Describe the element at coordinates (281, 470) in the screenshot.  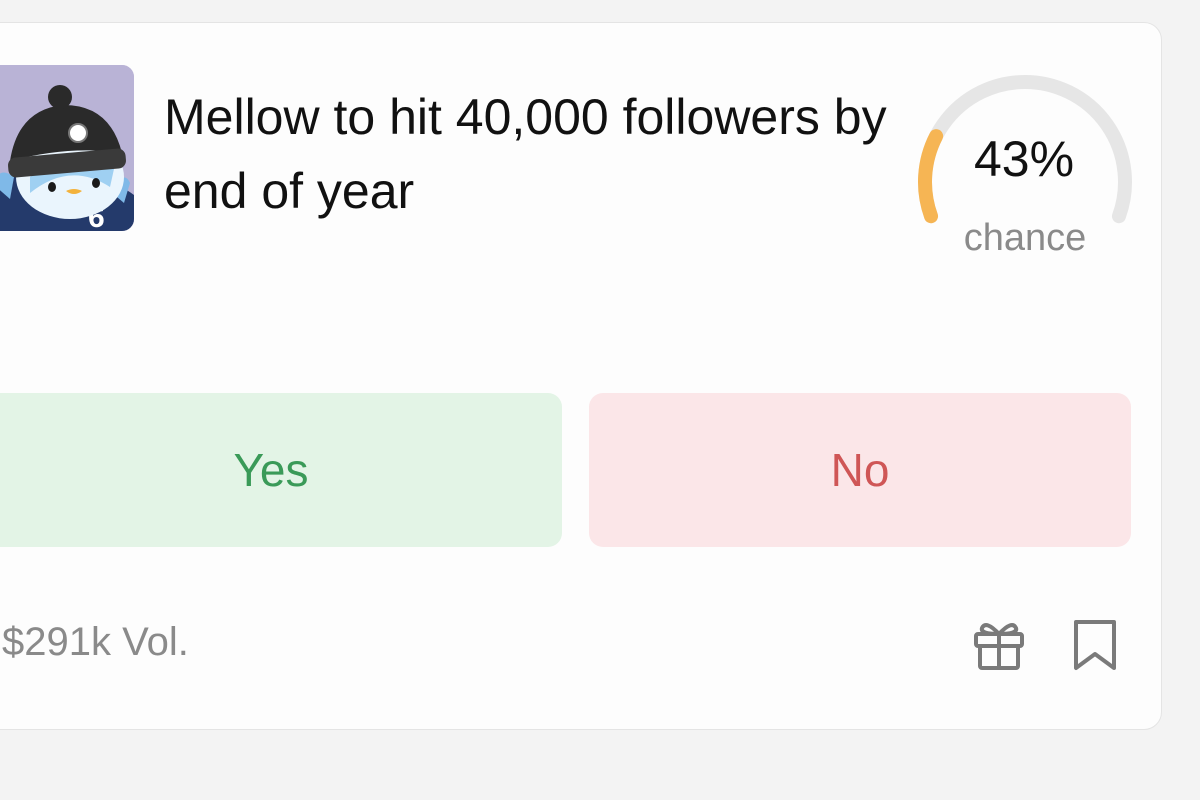
I see `yes-button: Yes` at that location.